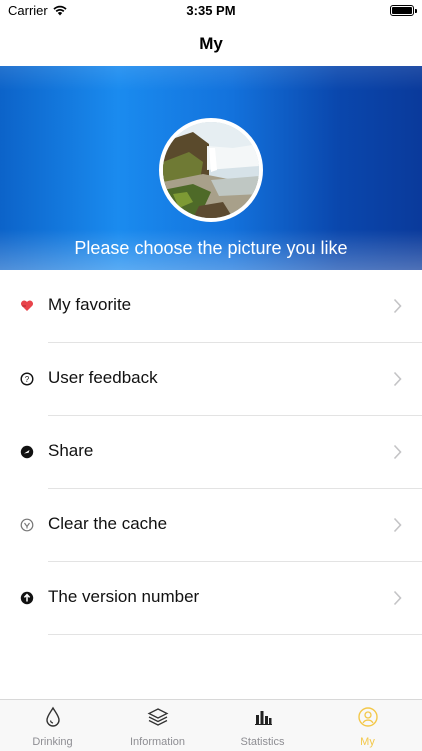 This screenshot has height=751, width=422. Describe the element at coordinates (221, 306) in the screenshot. I see `menu-item-my-favorite: My favorite` at that location.